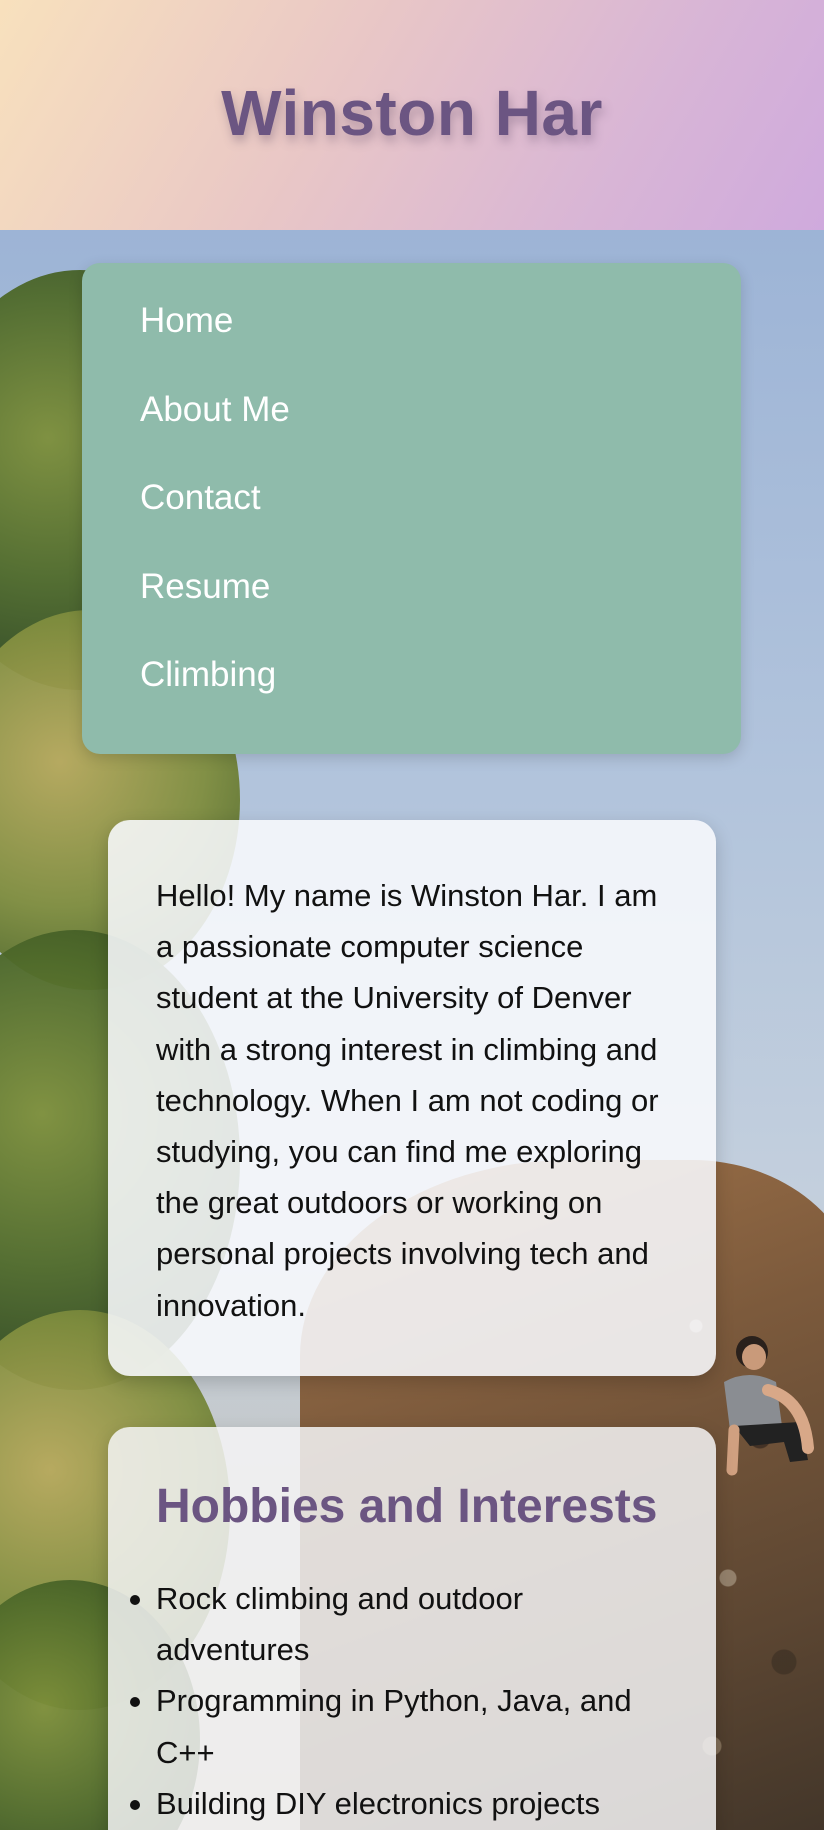 The image size is (824, 1830). Describe the element at coordinates (399, 1803) in the screenshot. I see `hobby-item: Building DIY electronics projects` at that location.